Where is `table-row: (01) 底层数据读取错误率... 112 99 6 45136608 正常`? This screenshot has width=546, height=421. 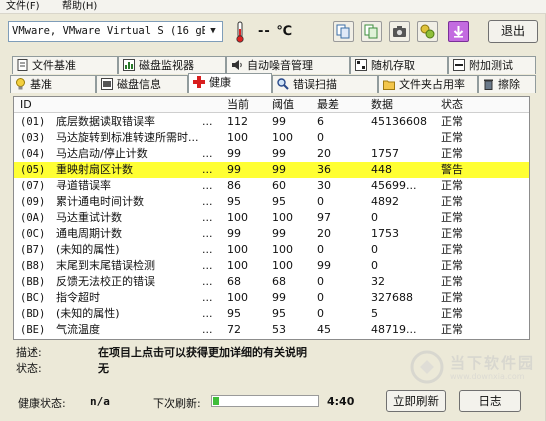
table-row: (01) 底层数据读取错误率... 112 99 6 45136608 正常 is located at coordinates (271, 122).